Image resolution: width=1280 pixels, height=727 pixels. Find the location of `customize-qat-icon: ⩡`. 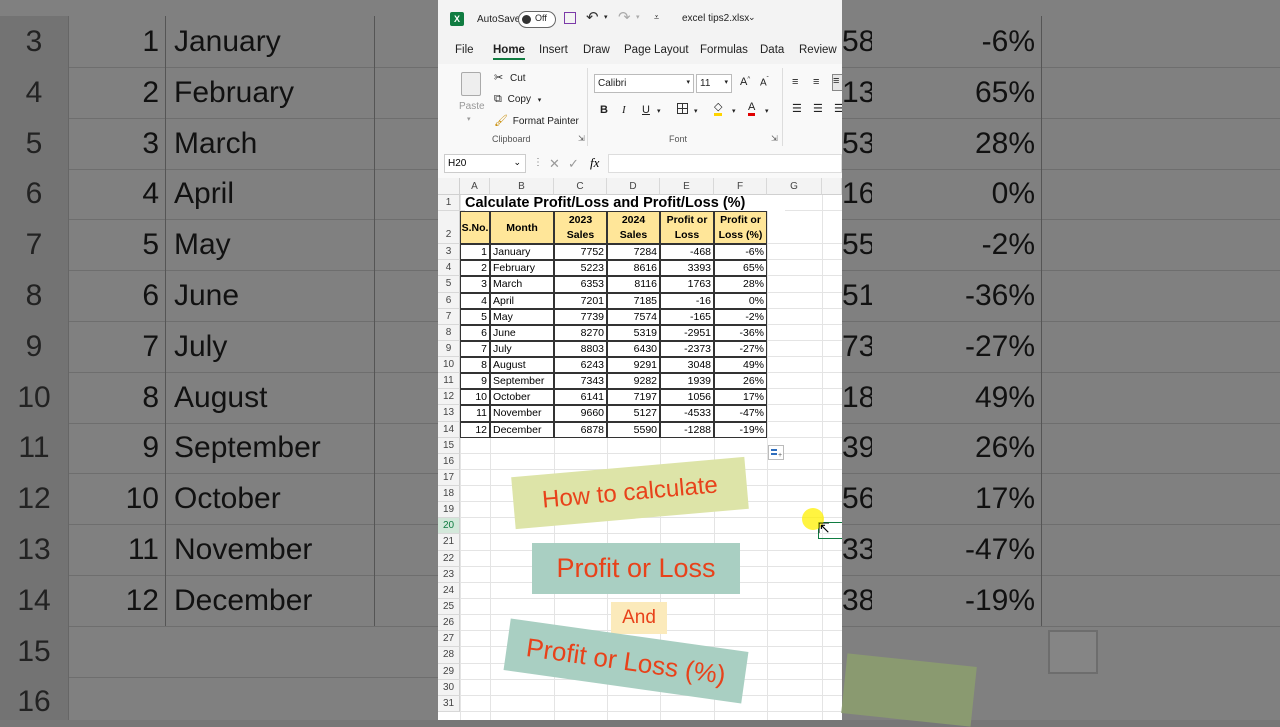

customize-qat-icon: ⩡ is located at coordinates (656, 17).